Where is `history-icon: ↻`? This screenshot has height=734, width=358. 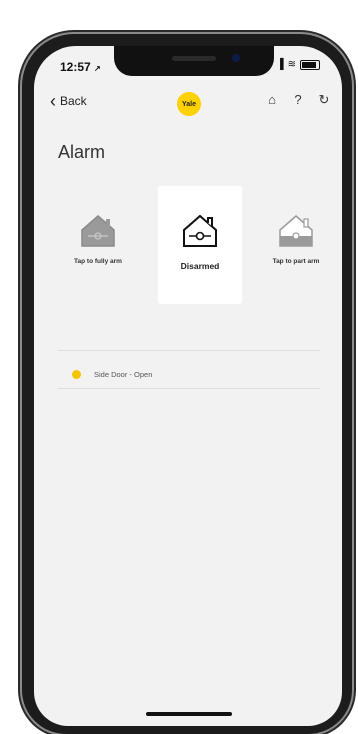 history-icon: ↻ is located at coordinates (324, 100).